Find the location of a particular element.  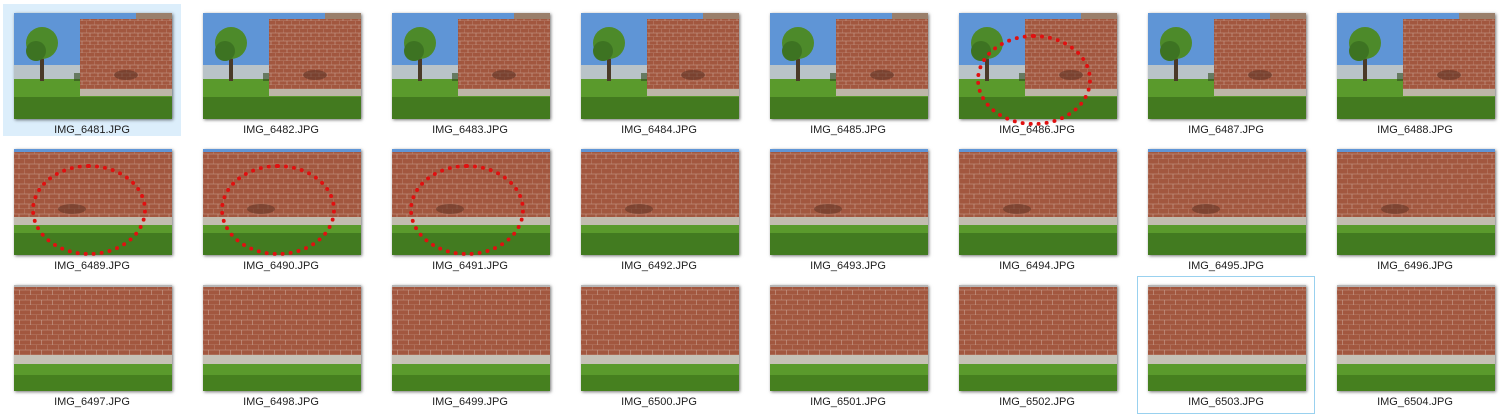

file-item: IMG_6490.JPG is located at coordinates (281, 206).